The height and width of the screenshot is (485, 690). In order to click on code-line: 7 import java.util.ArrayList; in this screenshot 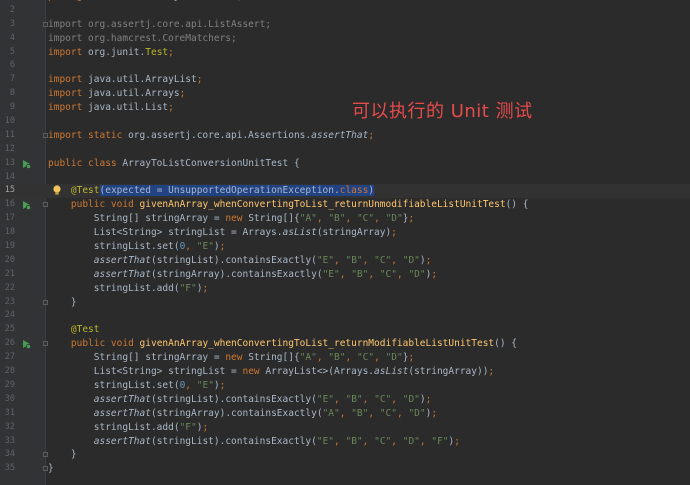, I will do `click(345, 80)`.